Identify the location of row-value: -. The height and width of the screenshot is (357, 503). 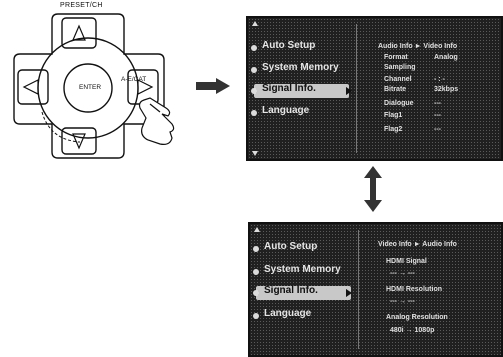
(439, 79).